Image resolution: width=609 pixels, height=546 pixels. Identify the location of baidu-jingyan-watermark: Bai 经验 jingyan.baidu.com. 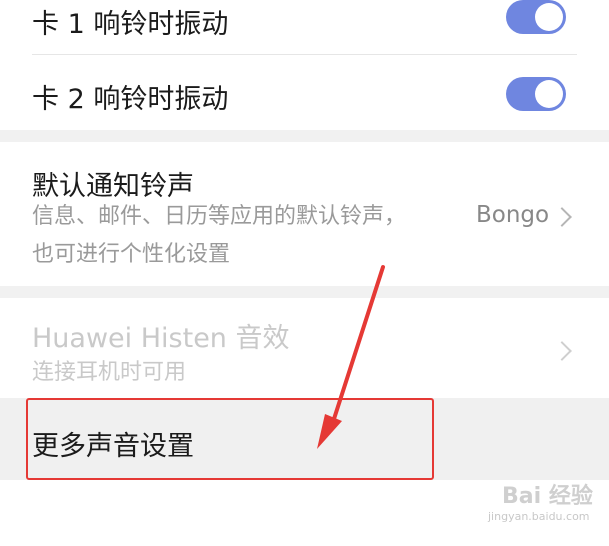
(544, 508).